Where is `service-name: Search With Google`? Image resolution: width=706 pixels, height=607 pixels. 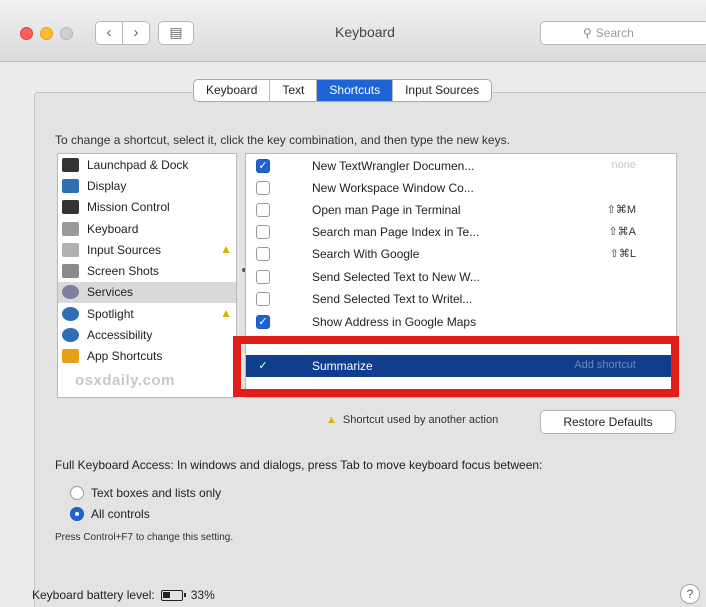
service-name: Search With Google is located at coordinates (366, 254).